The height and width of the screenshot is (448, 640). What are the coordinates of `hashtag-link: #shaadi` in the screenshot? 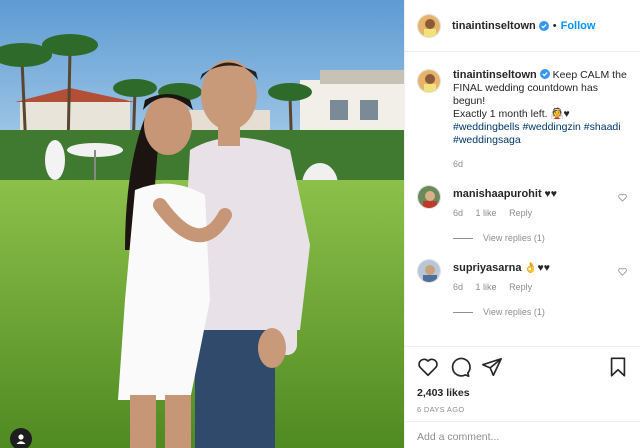 It's located at (602, 127).